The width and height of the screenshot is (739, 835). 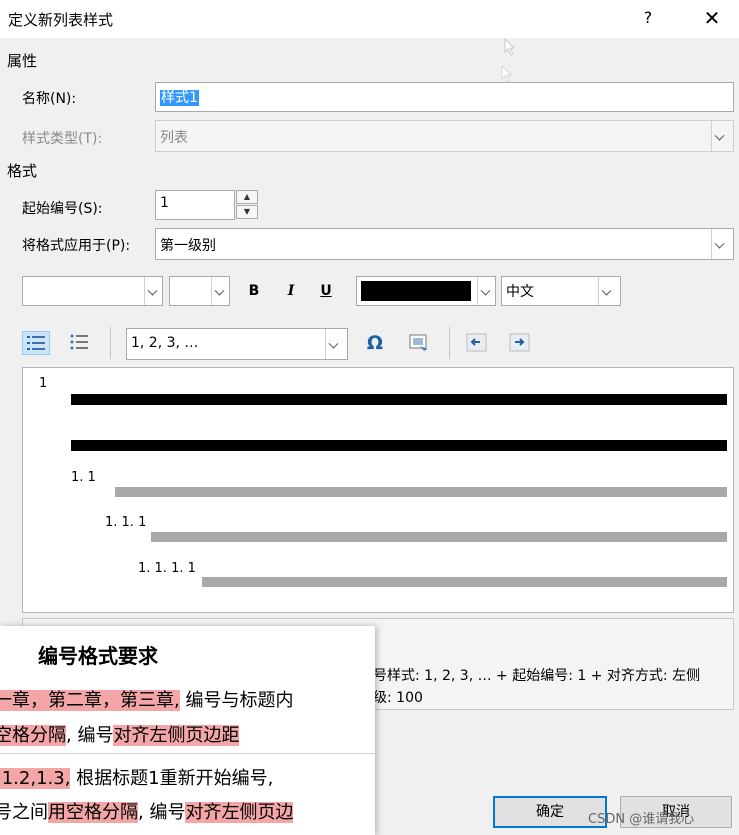 I want to click on card-text: 编号与标题内, so click(x=236, y=700).